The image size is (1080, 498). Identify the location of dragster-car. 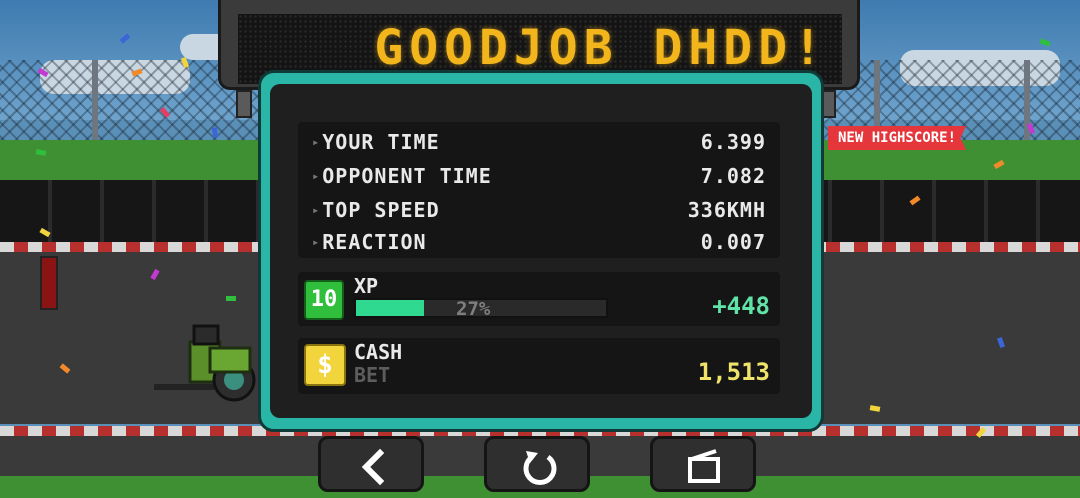
(205, 363).